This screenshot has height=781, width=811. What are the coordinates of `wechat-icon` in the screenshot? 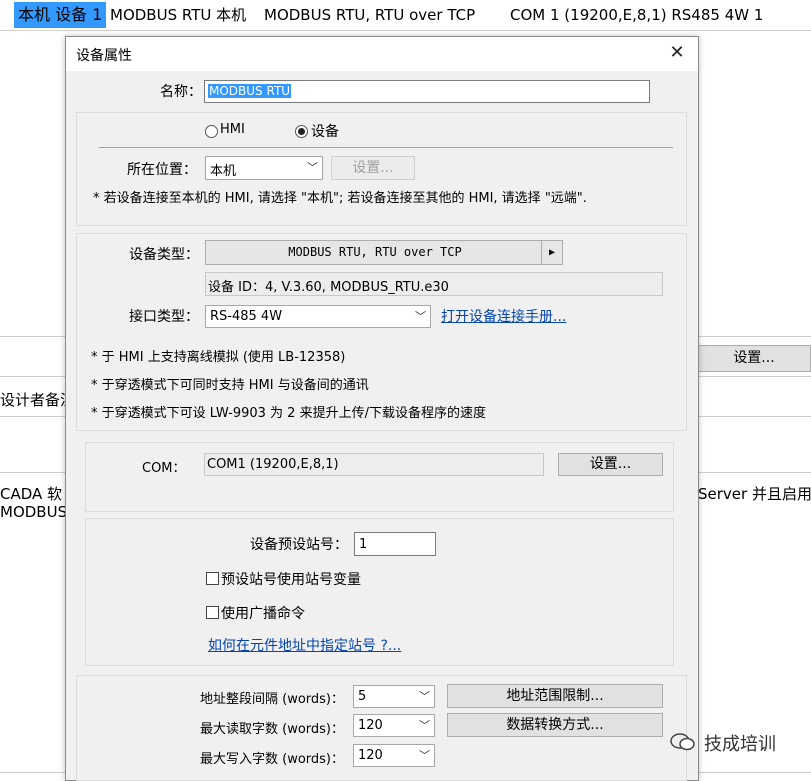 It's located at (682, 742).